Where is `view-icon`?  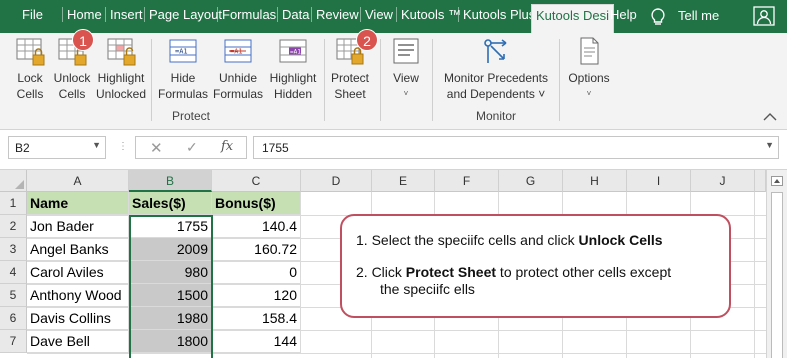 view-icon is located at coordinates (406, 51).